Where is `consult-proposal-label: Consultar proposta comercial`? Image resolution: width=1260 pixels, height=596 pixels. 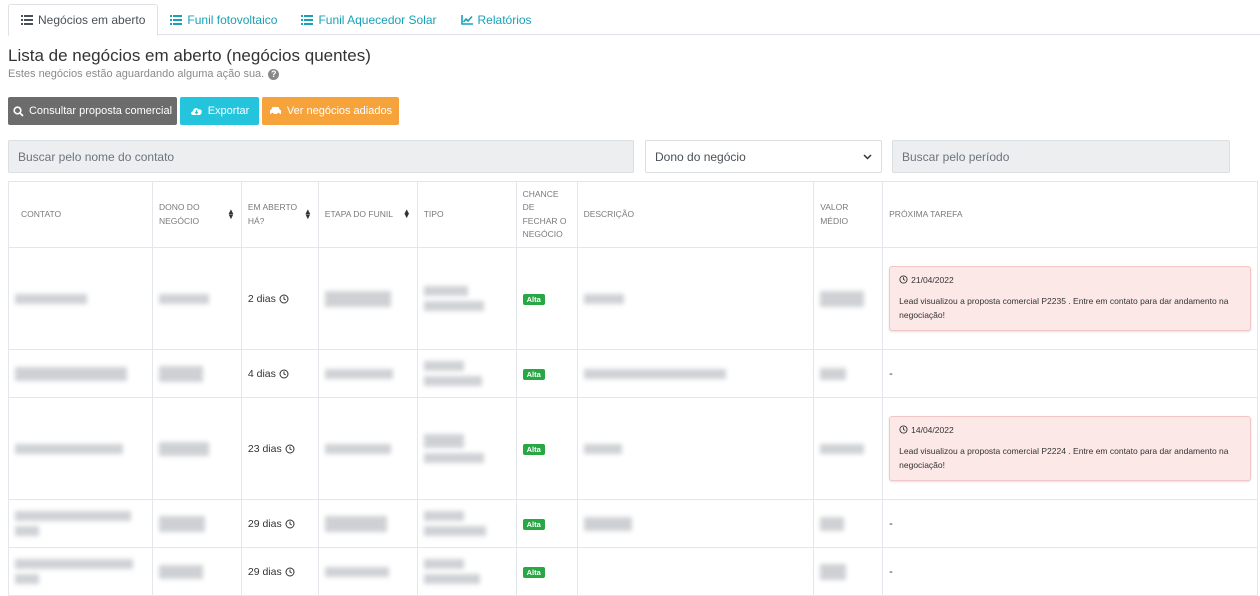
consult-proposal-label: Consultar proposta comercial is located at coordinates (100, 111).